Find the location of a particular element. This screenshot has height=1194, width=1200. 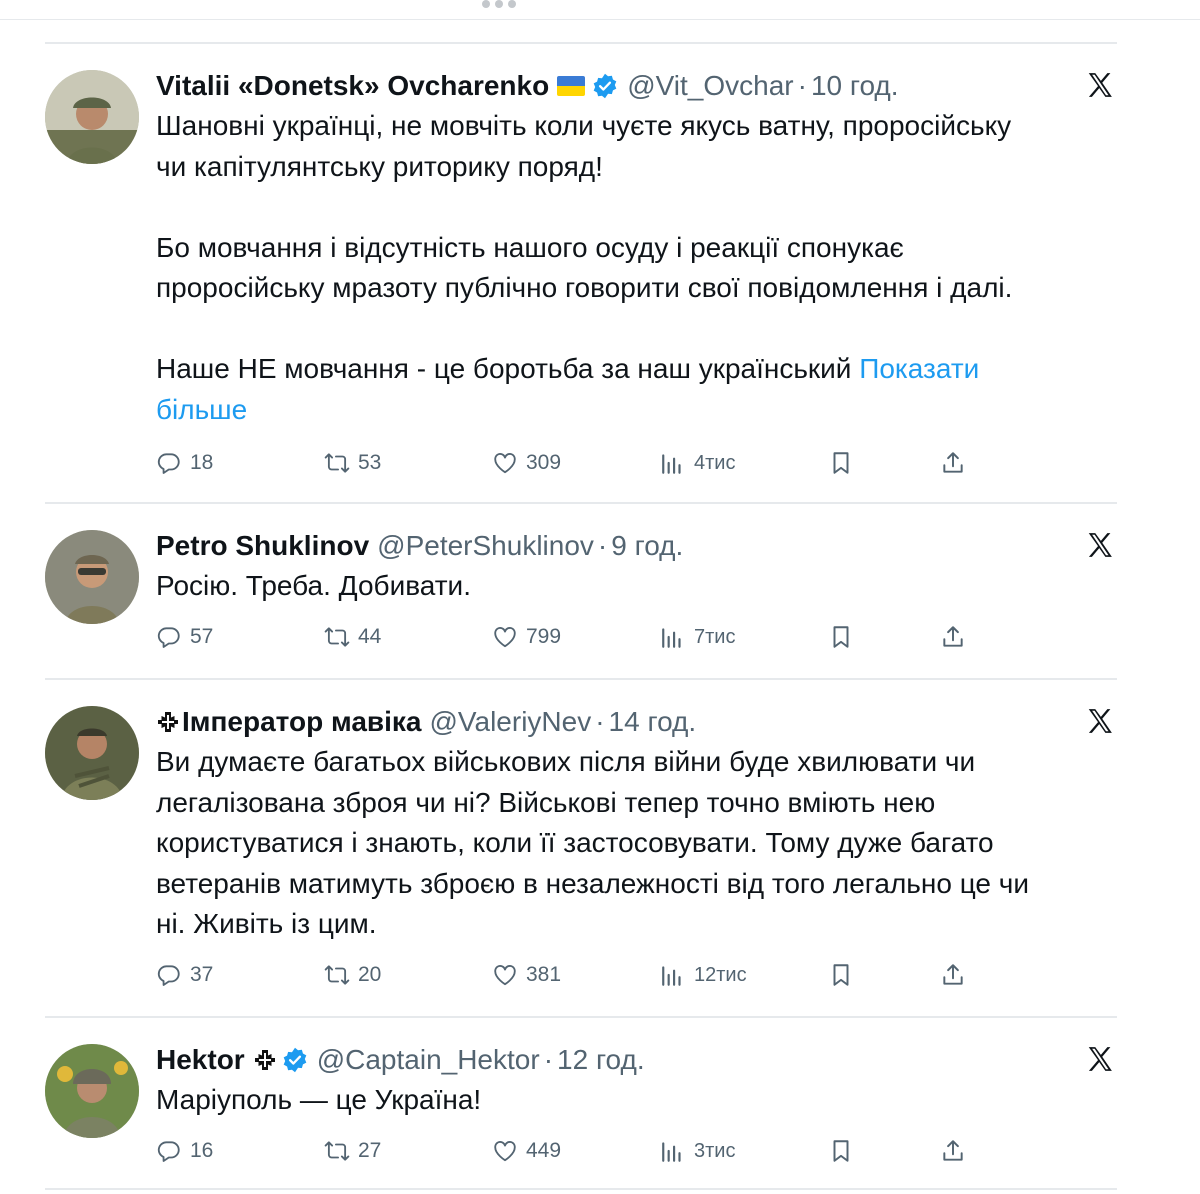

reply-button: 18 is located at coordinates (184, 463).